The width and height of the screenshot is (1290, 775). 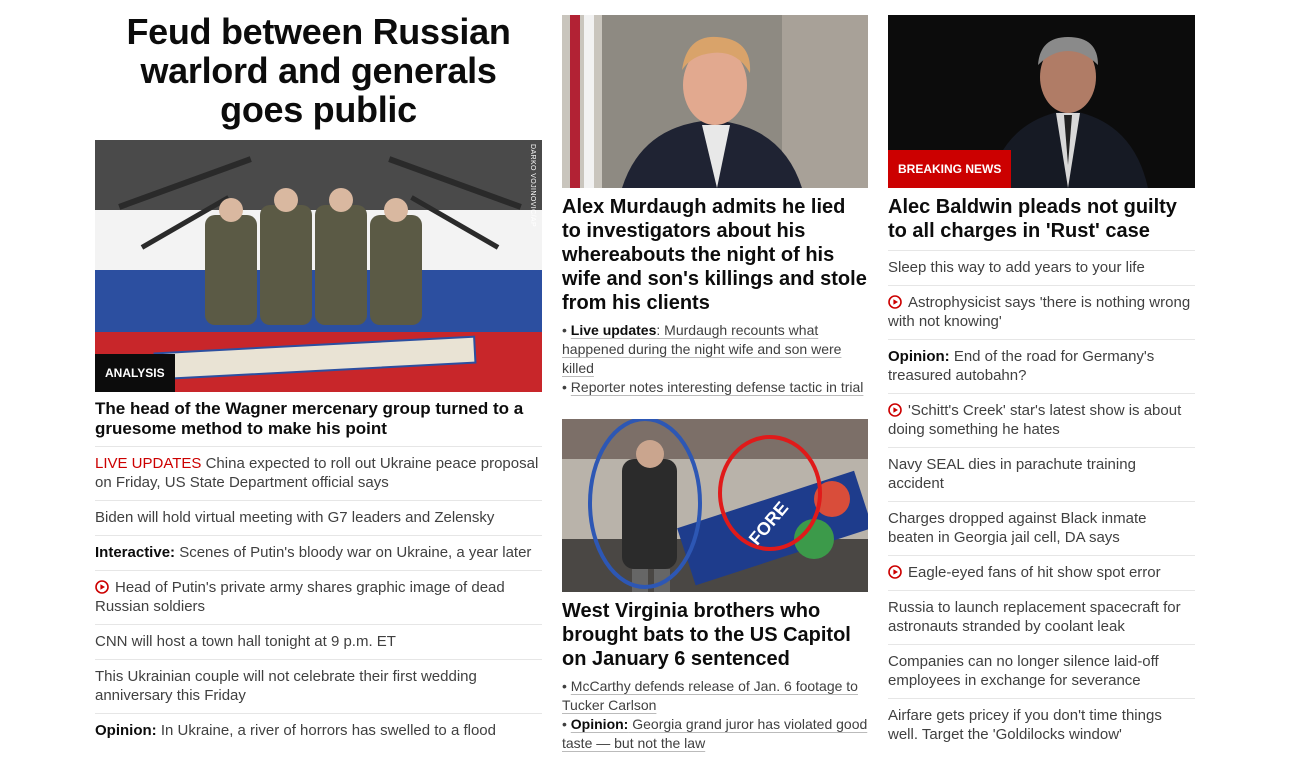 What do you see at coordinates (950, 169) in the screenshot?
I see `breaking-news-label: BREAKING NEWS` at bounding box center [950, 169].